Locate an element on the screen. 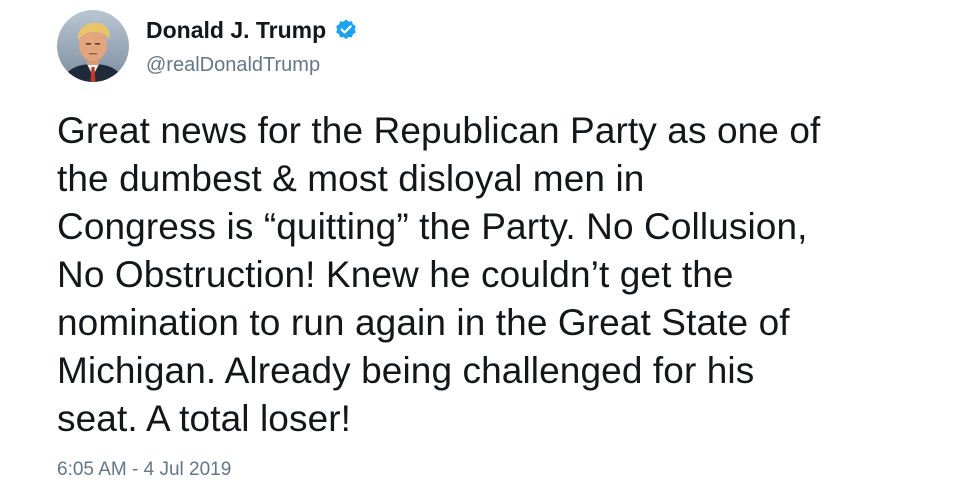  author-handle: @realDonaldTrump is located at coordinates (233, 65).